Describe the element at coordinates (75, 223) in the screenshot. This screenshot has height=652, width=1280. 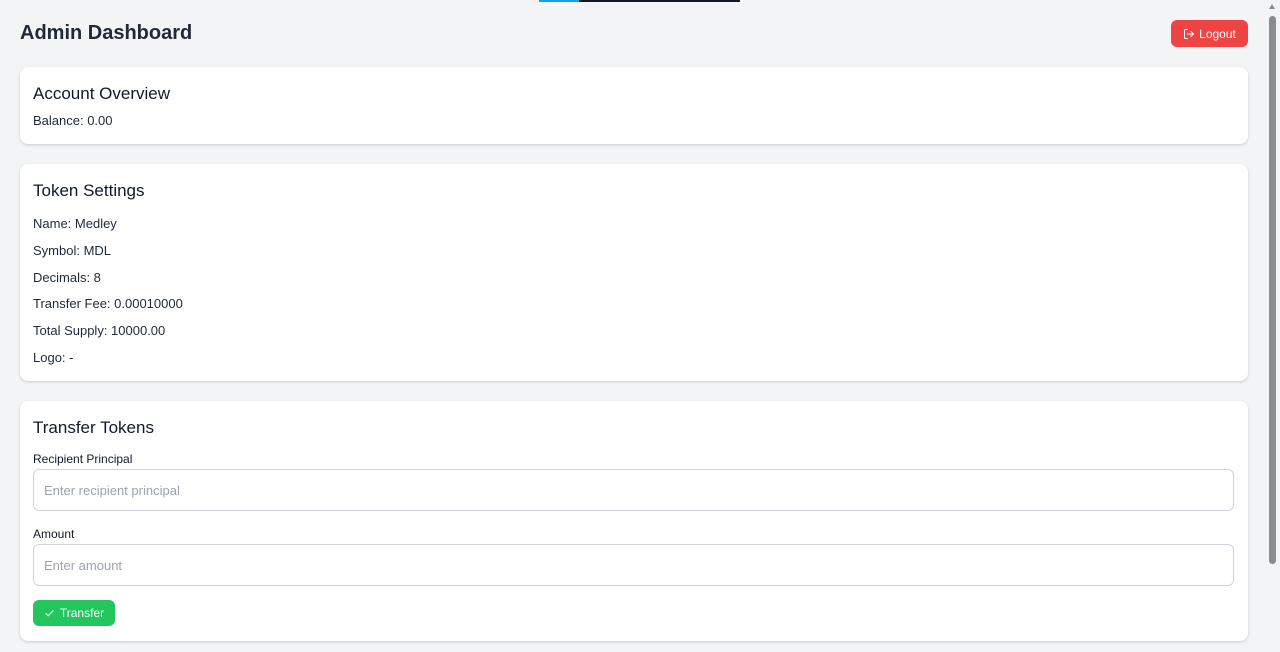
I see `token-name: Name: Medley` at that location.